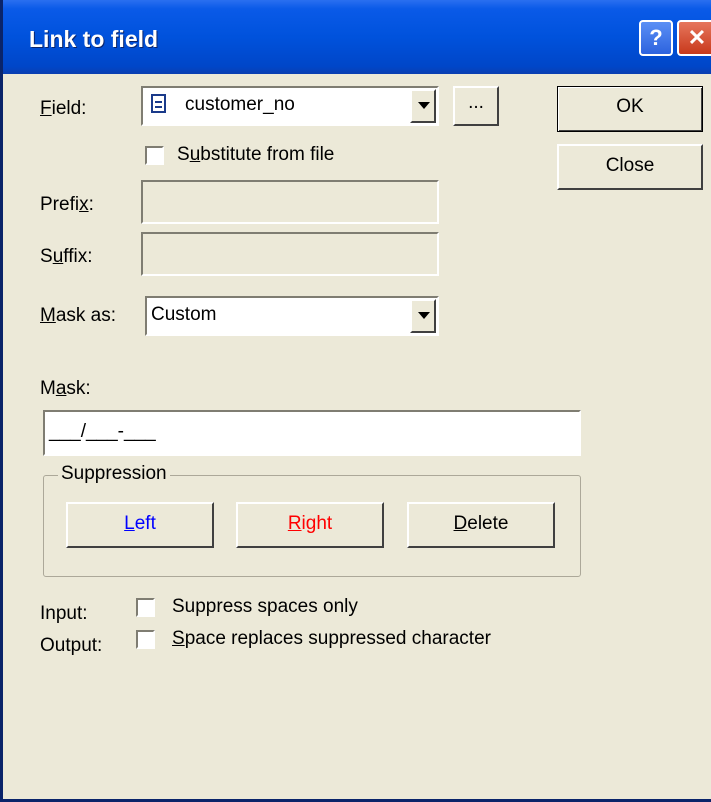 The width and height of the screenshot is (711, 802). What do you see at coordinates (64, 613) in the screenshot?
I see `input-label: Input:` at bounding box center [64, 613].